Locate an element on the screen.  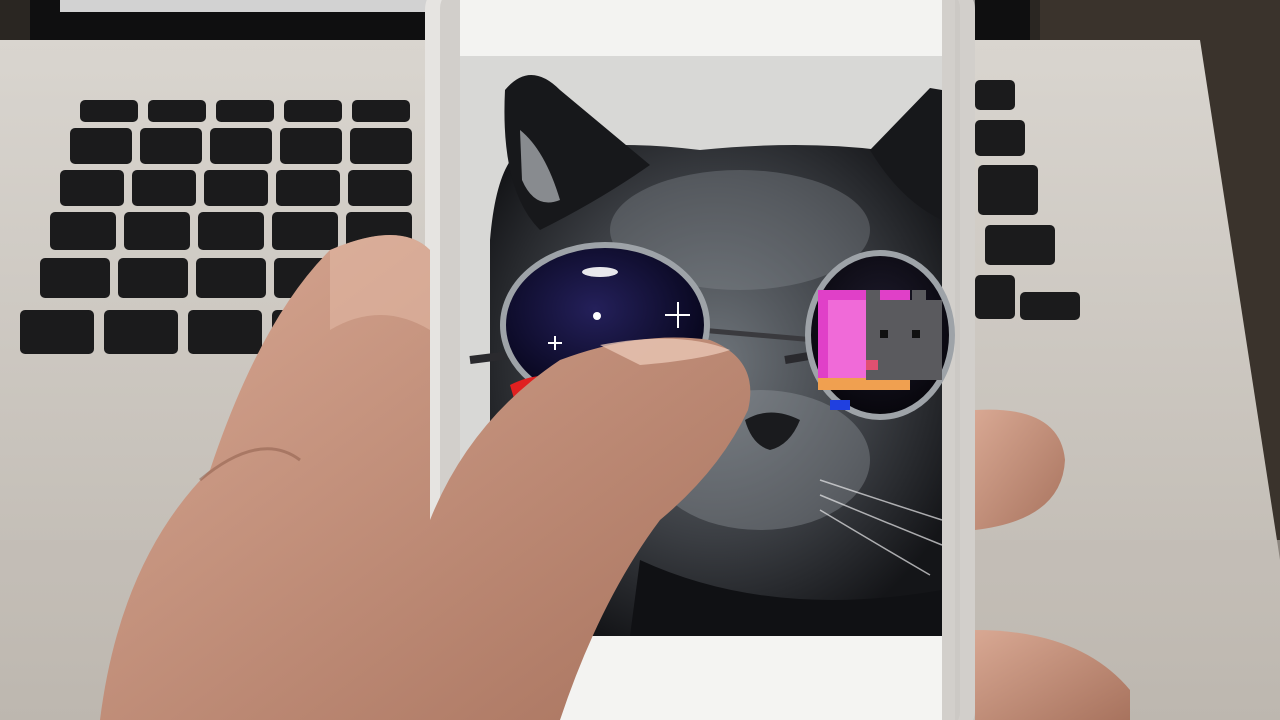
screen-bottom is located at coordinates (771, 678).